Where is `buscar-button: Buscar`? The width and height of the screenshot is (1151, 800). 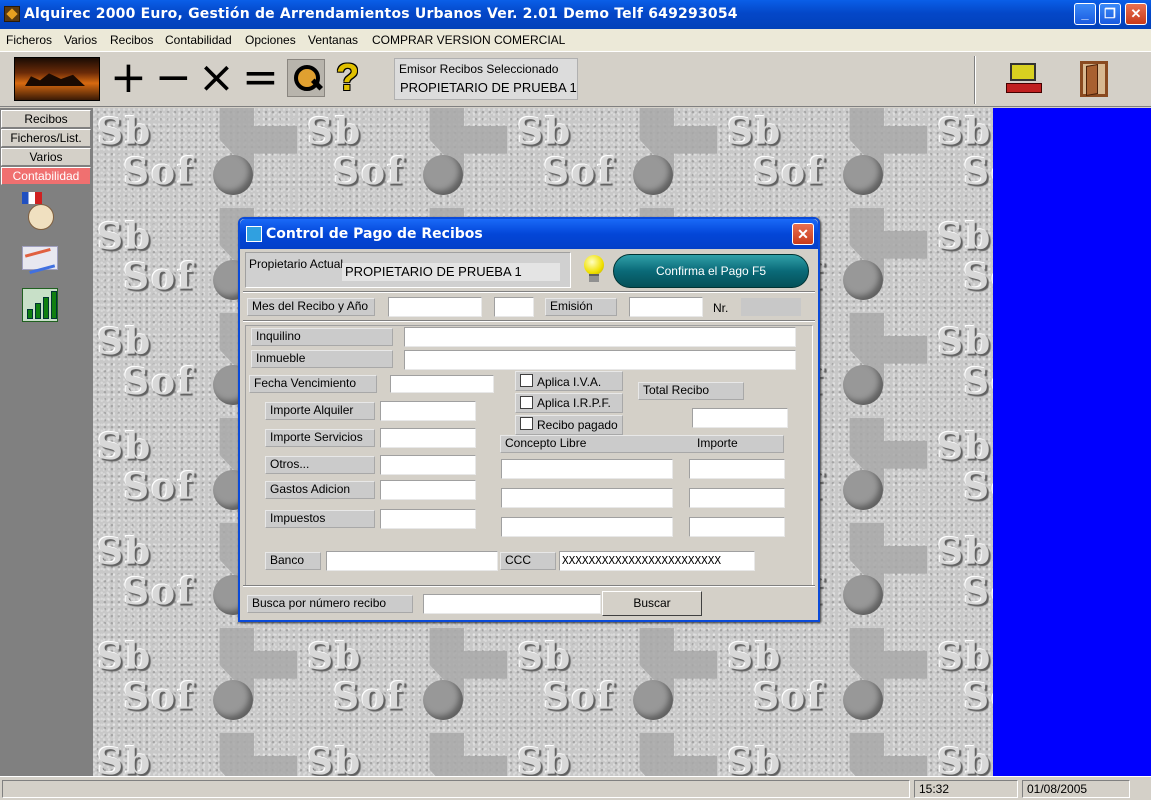
buscar-button: Buscar is located at coordinates (652, 603).